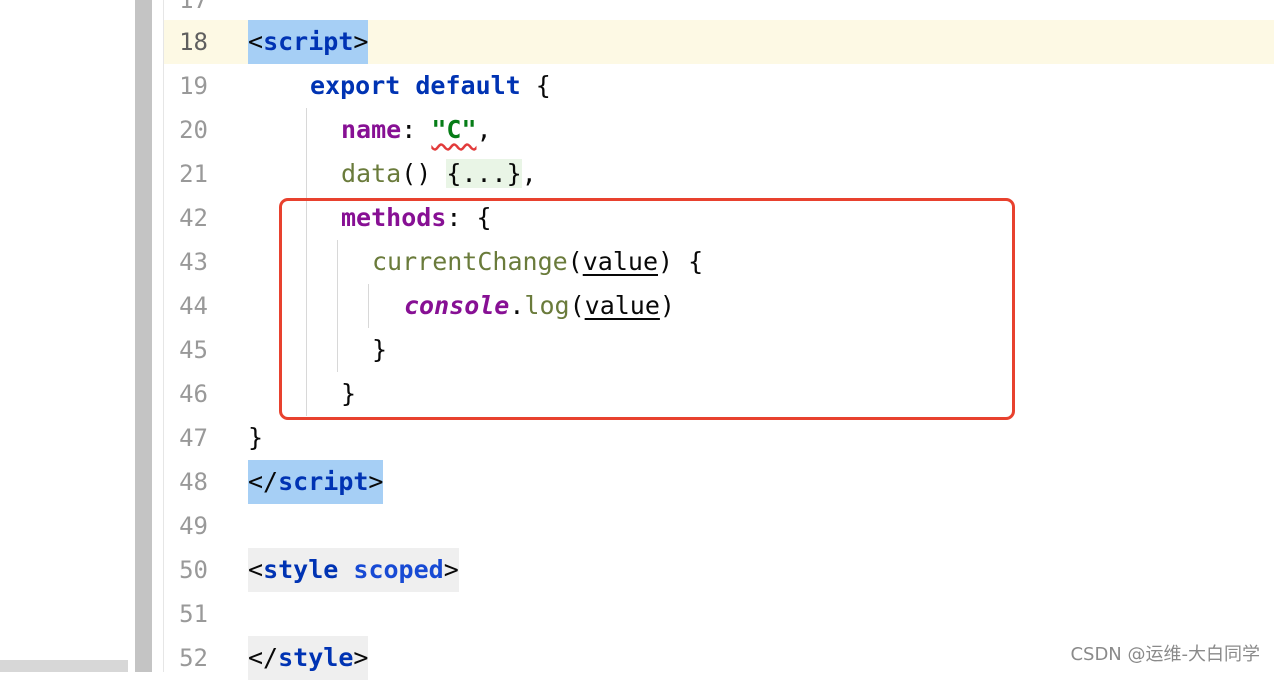 The image size is (1274, 680). What do you see at coordinates (193, 42) in the screenshot?
I see `line-number: 18` at bounding box center [193, 42].